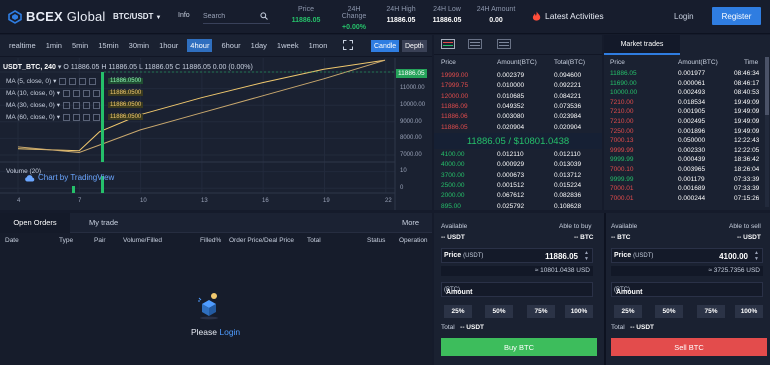  I want to click on timeframe-5min: 5min, so click(80, 45).